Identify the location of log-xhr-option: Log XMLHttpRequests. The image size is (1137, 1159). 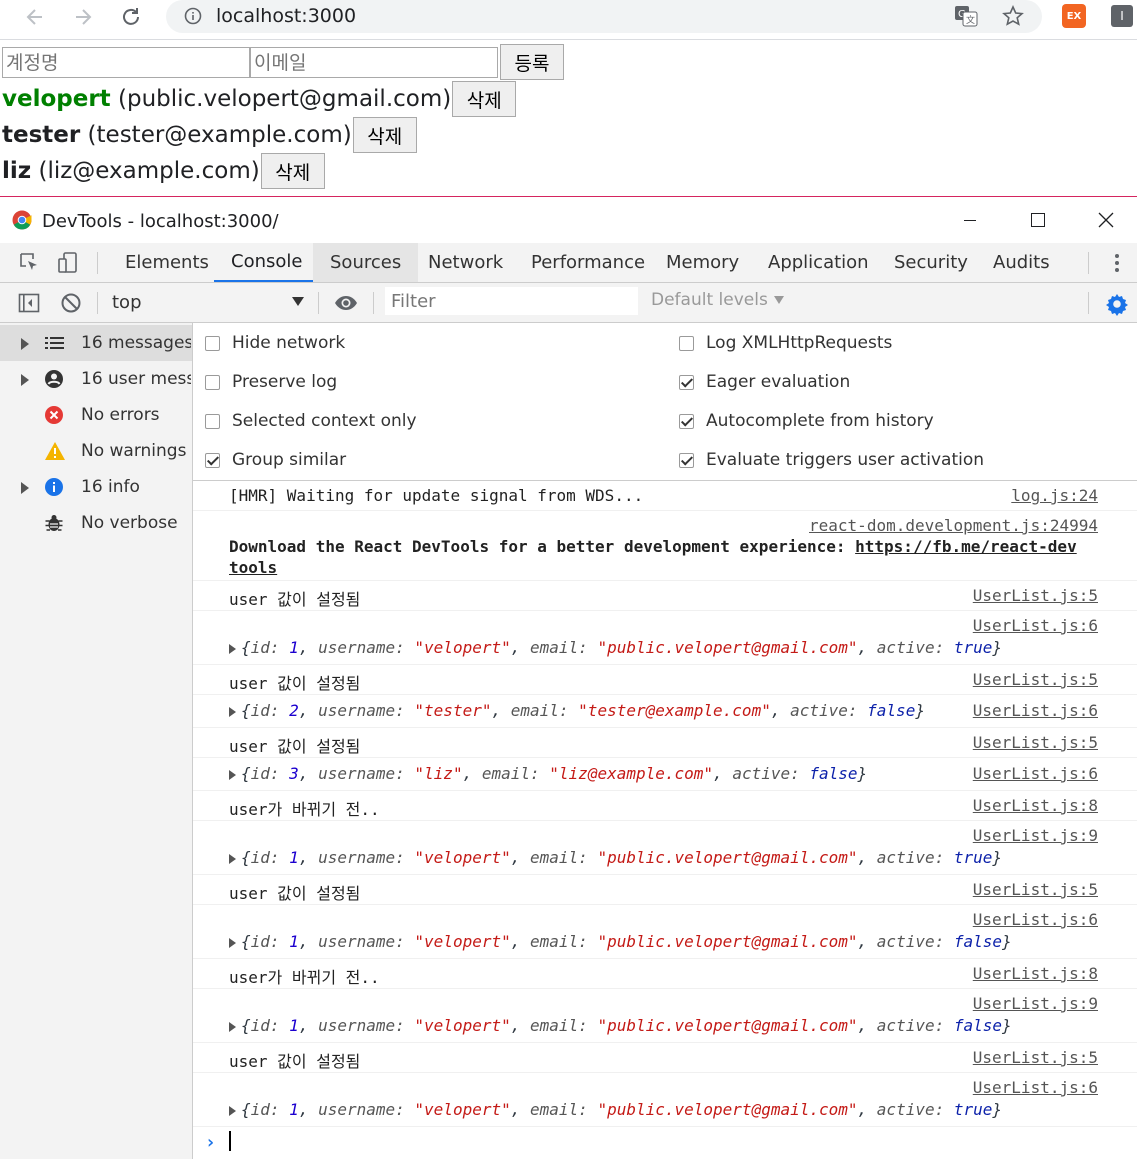
(785, 343).